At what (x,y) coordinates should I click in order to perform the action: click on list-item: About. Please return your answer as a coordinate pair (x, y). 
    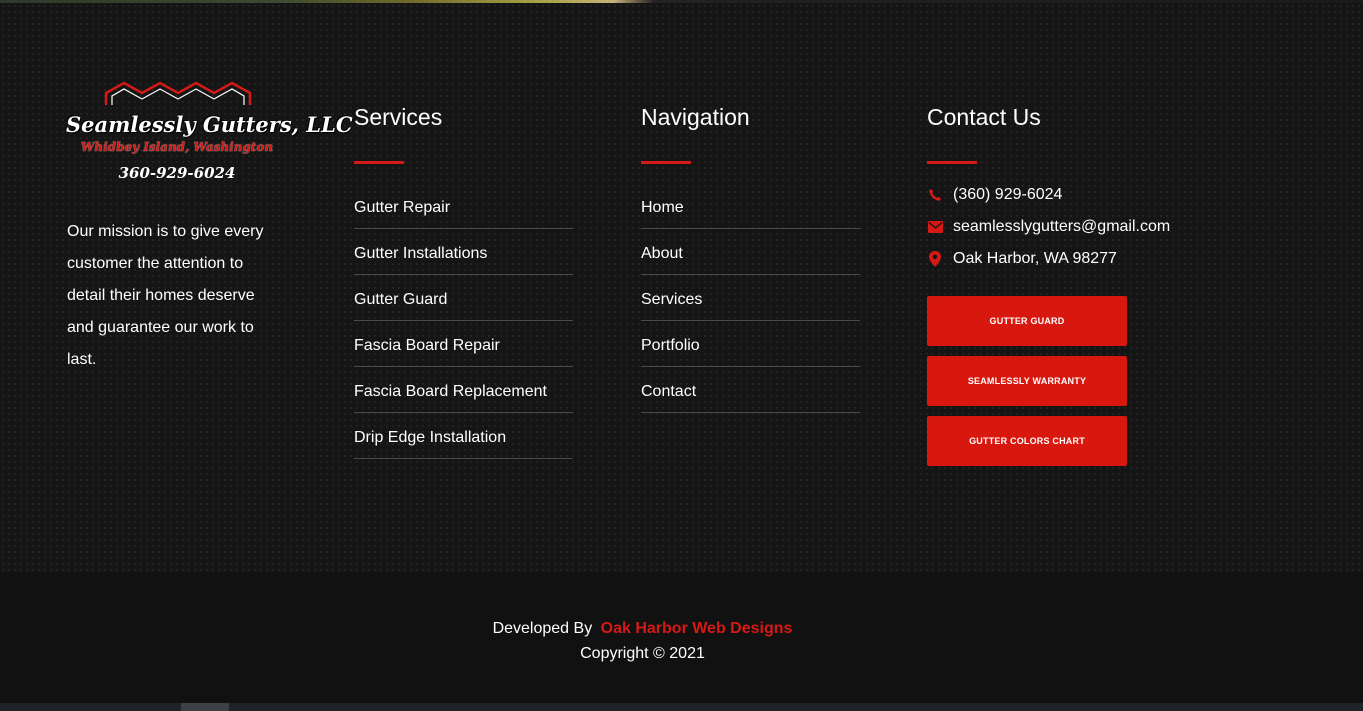
    Looking at the image, I should click on (750, 252).